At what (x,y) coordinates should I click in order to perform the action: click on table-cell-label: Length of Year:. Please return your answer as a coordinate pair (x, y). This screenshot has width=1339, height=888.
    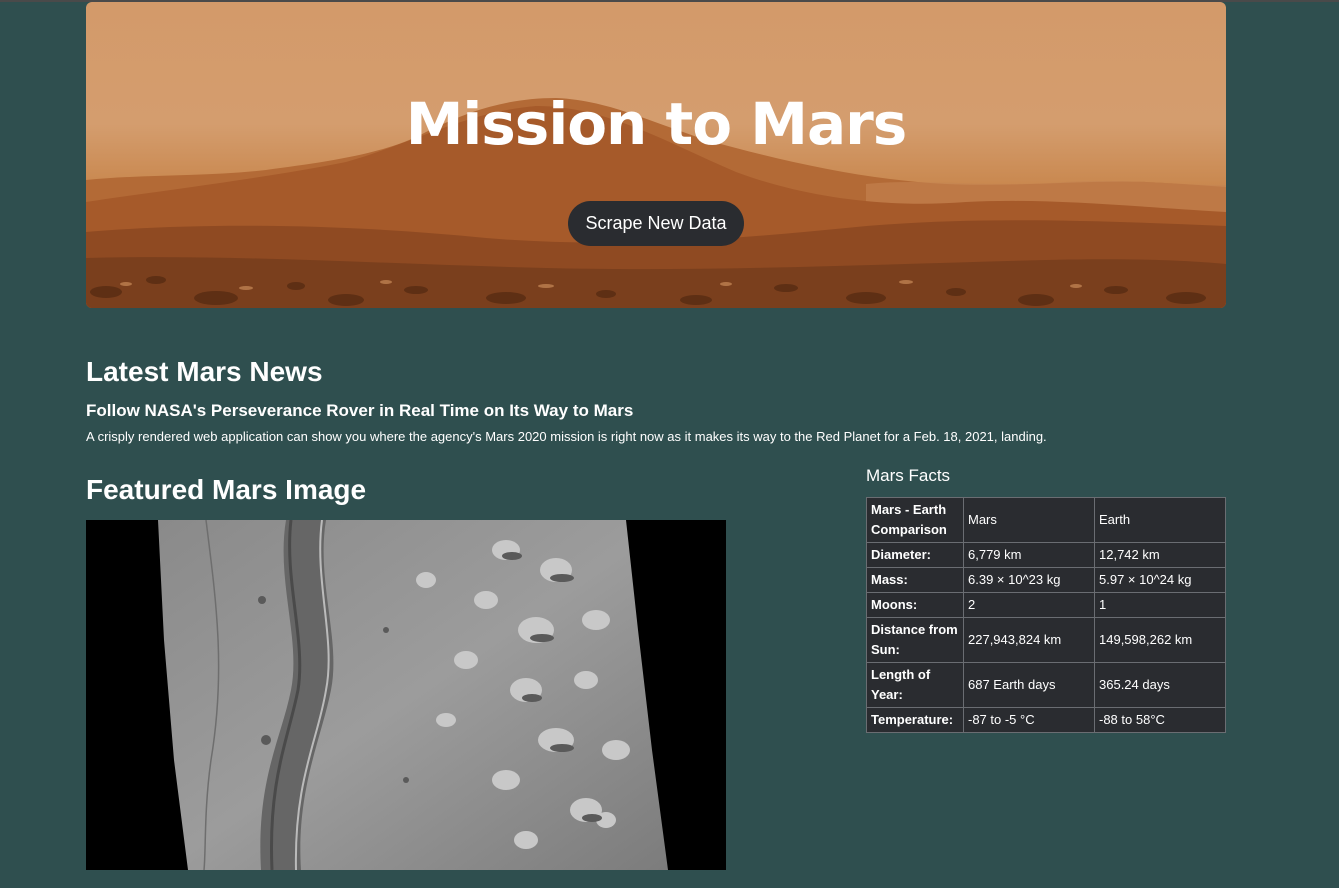
    Looking at the image, I should click on (915, 685).